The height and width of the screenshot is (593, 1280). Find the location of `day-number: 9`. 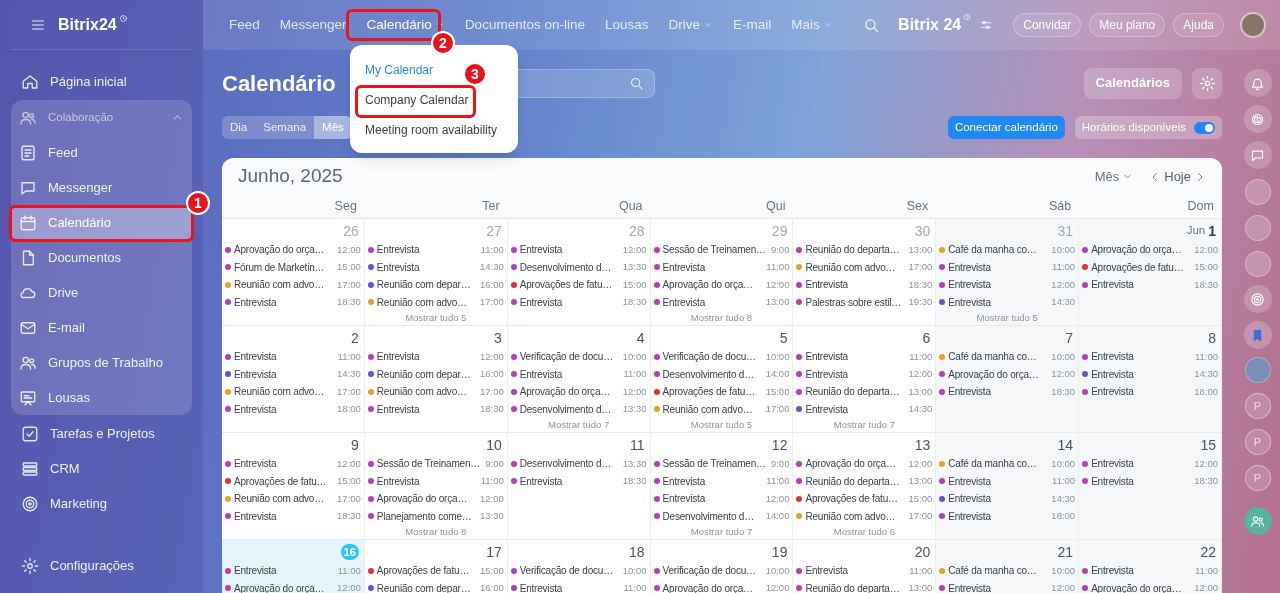

day-number: 9 is located at coordinates (355, 445).